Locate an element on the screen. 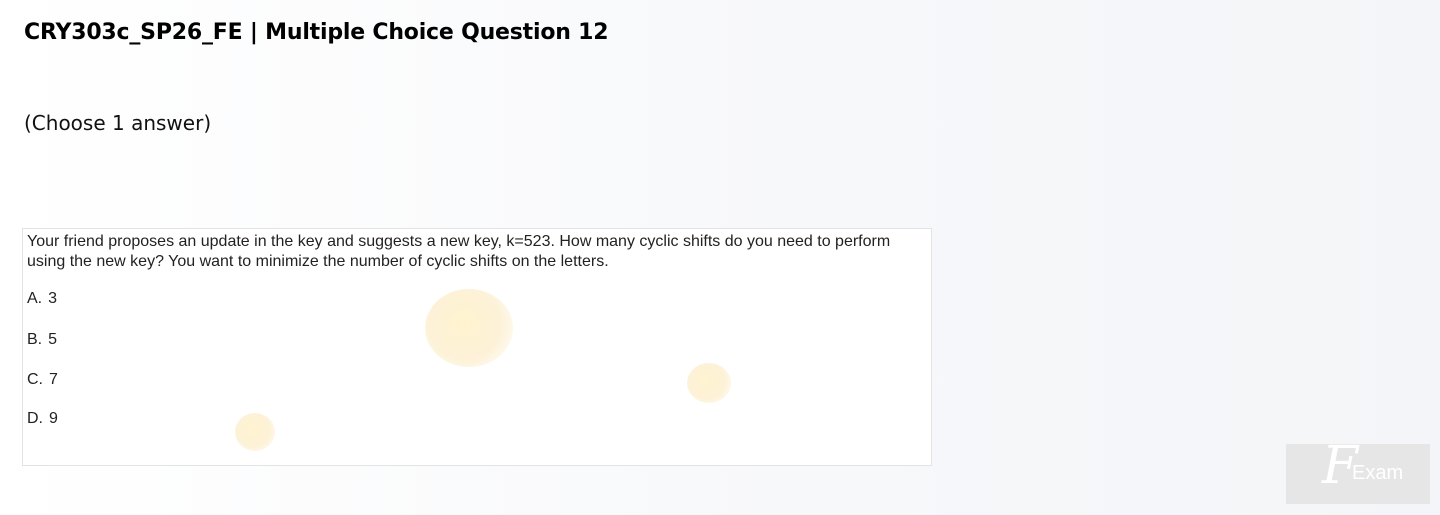 The height and width of the screenshot is (515, 1440). watermark-logo-text: Exam is located at coordinates (1378, 473).